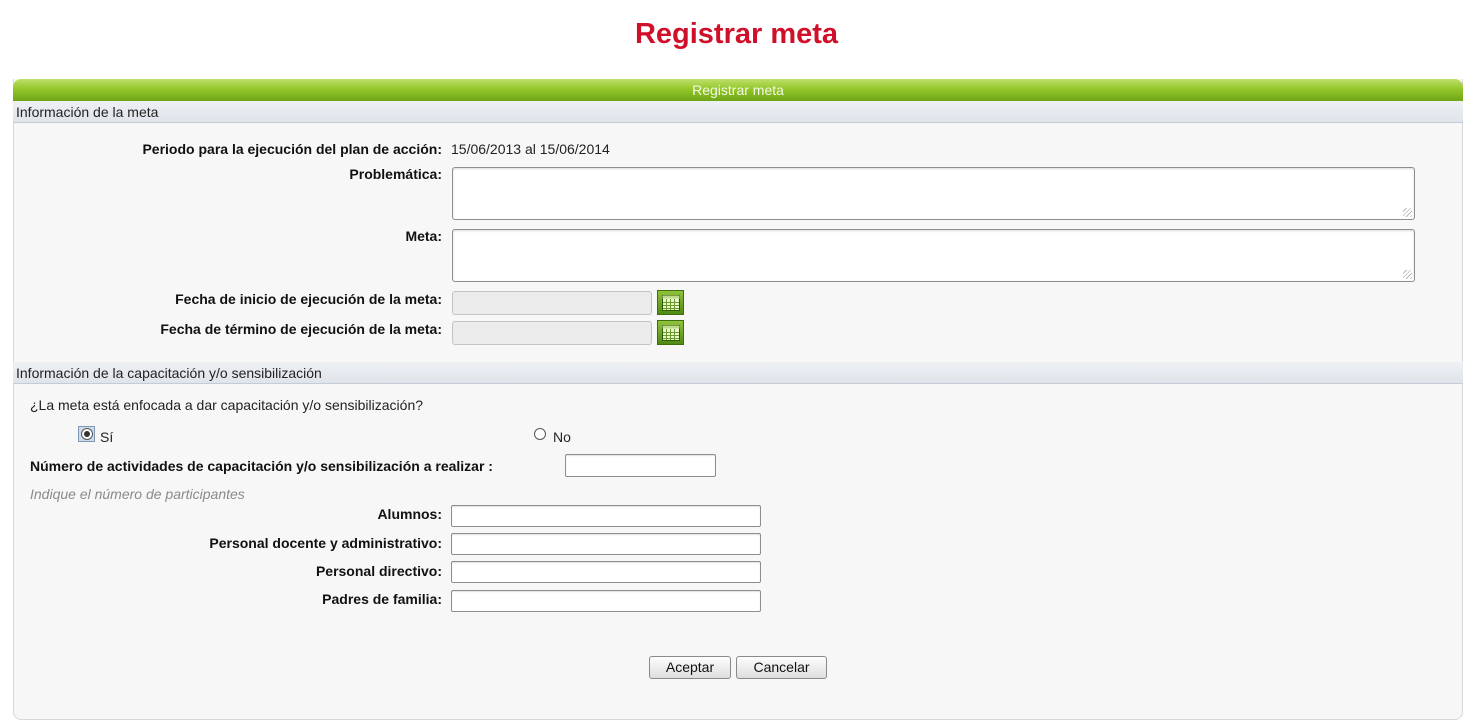  I want to click on end-date-calendar-button, so click(670, 332).